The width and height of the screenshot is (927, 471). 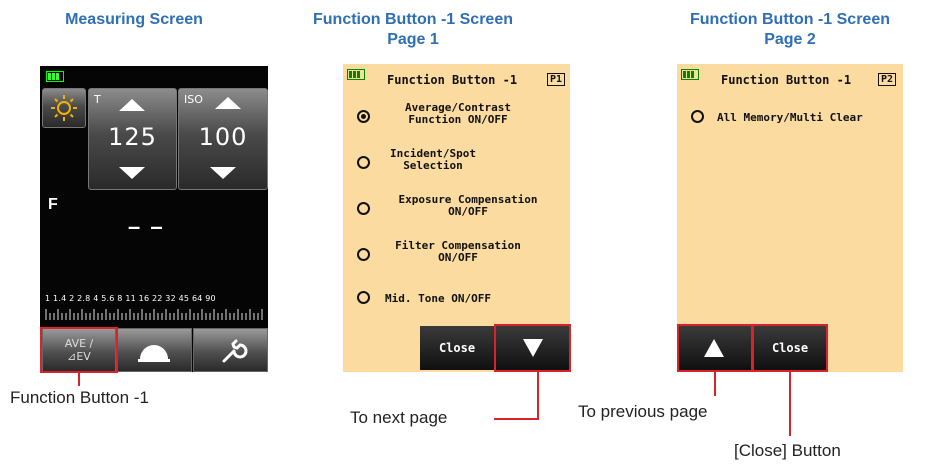 I want to click on iso-label: ISO, so click(x=193, y=99).